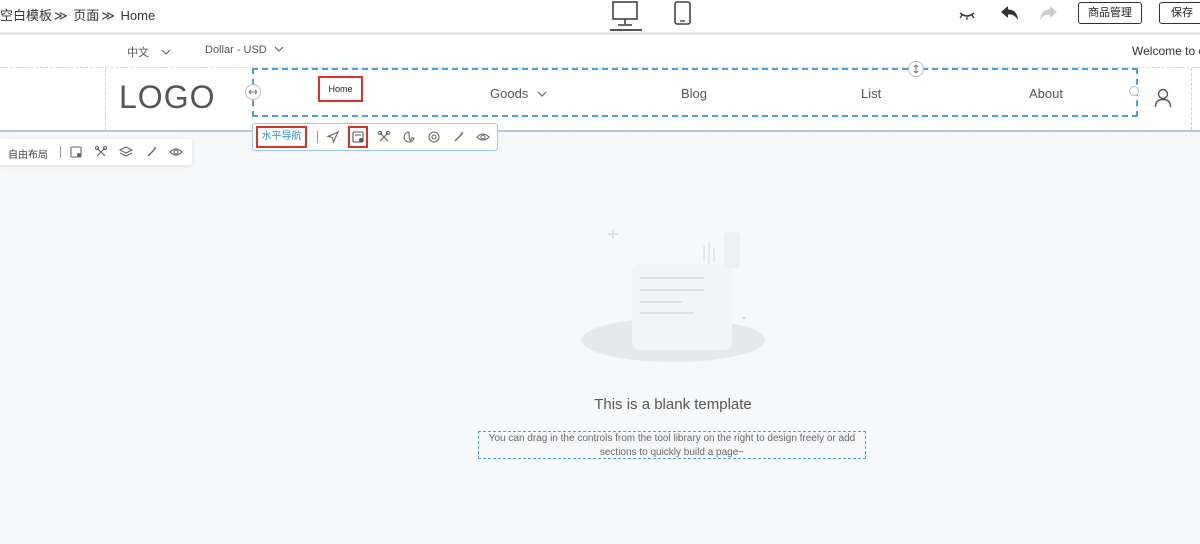 This screenshot has width=1200, height=544. I want to click on nav-item-list: List, so click(871, 93).